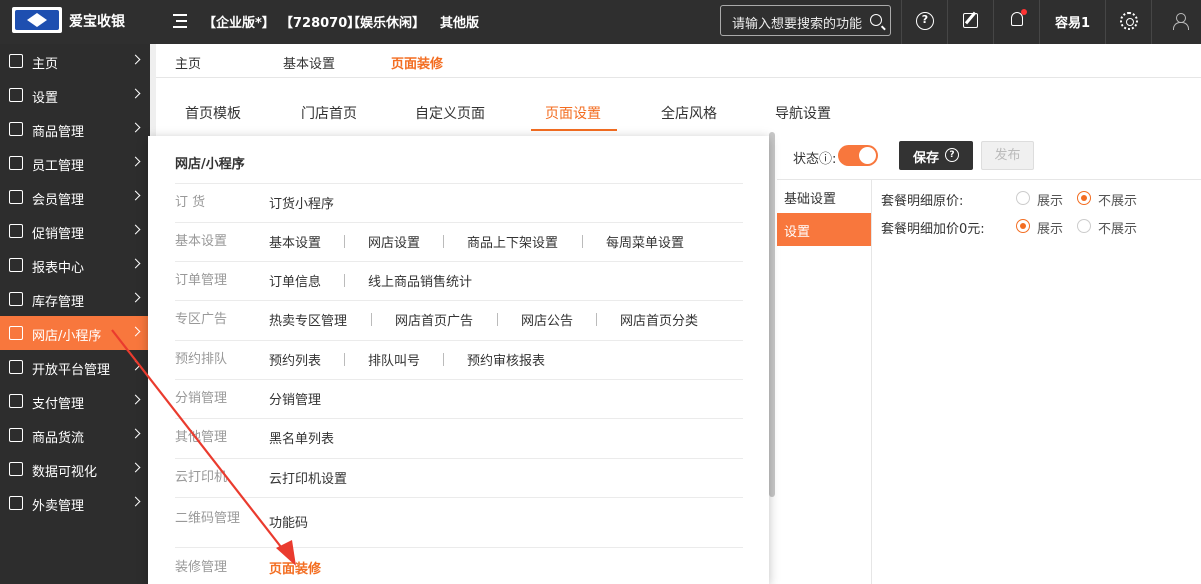 This screenshot has height=584, width=1201. I want to click on tab-home: 主页, so click(188, 62).